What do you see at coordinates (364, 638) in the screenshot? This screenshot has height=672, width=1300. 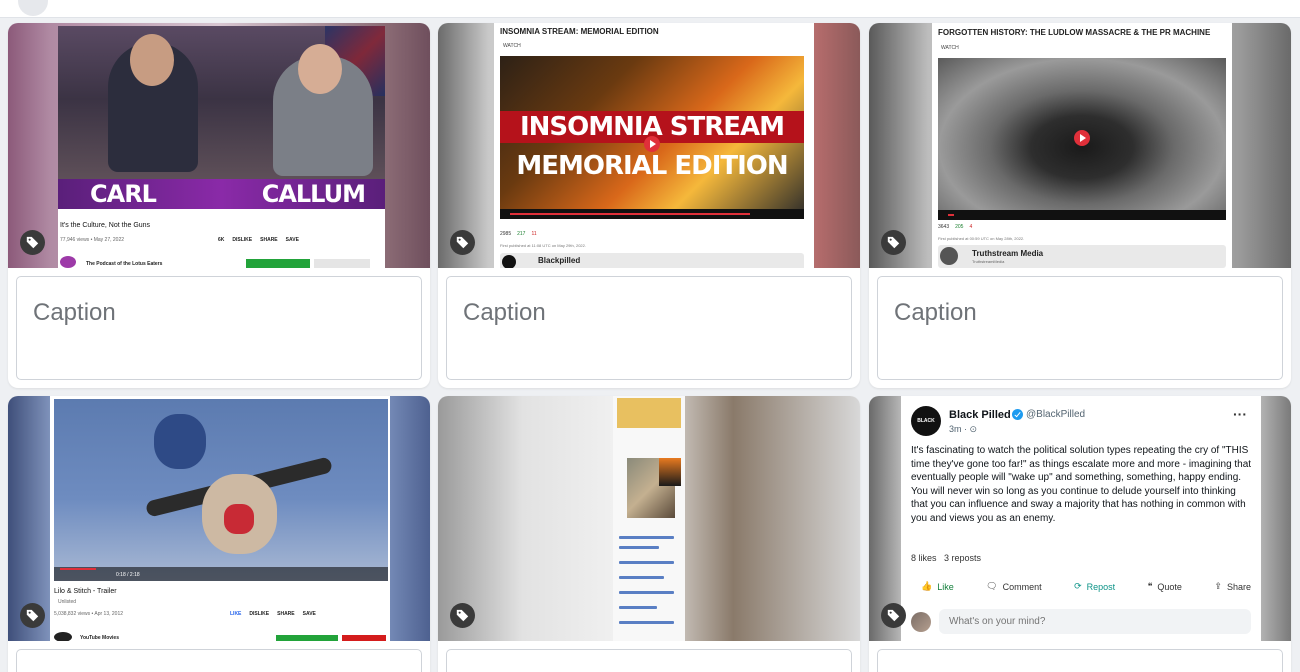 I see `join-button` at bounding box center [364, 638].